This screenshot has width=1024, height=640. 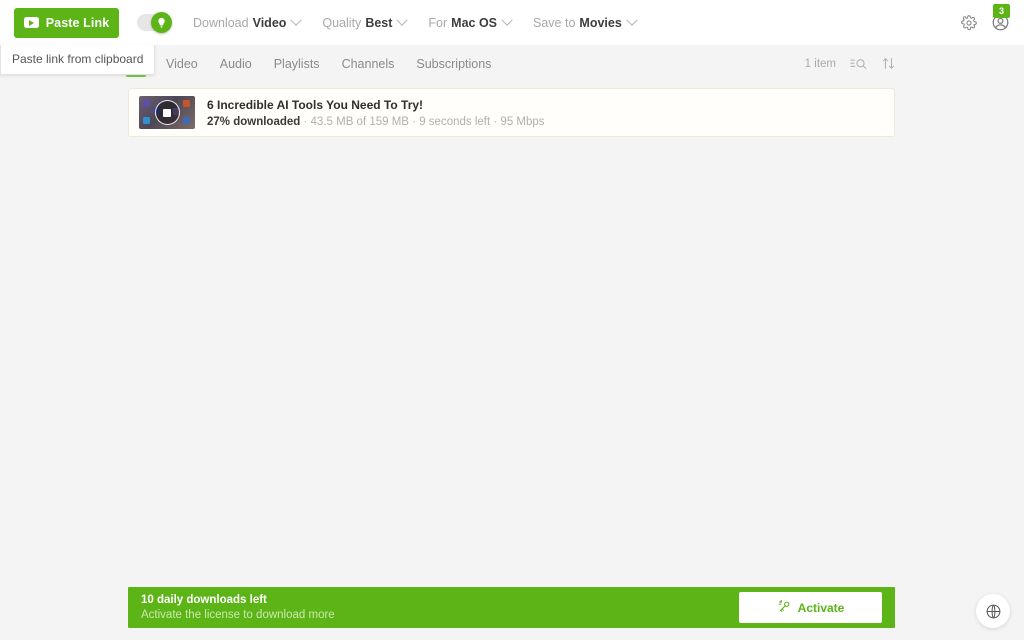 What do you see at coordinates (784, 608) in the screenshot?
I see `key-sparkle-icon` at bounding box center [784, 608].